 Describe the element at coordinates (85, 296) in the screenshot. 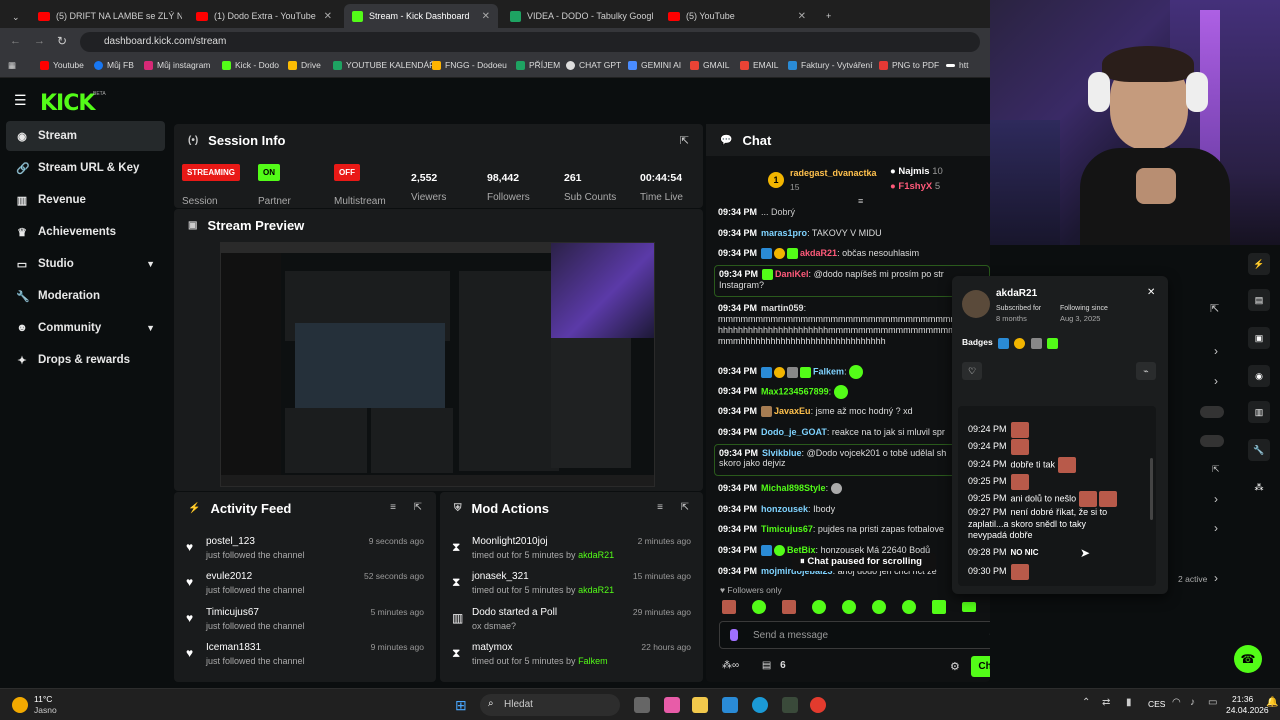

I see `sidebar-item-moderation: 🔧 Moderation` at that location.